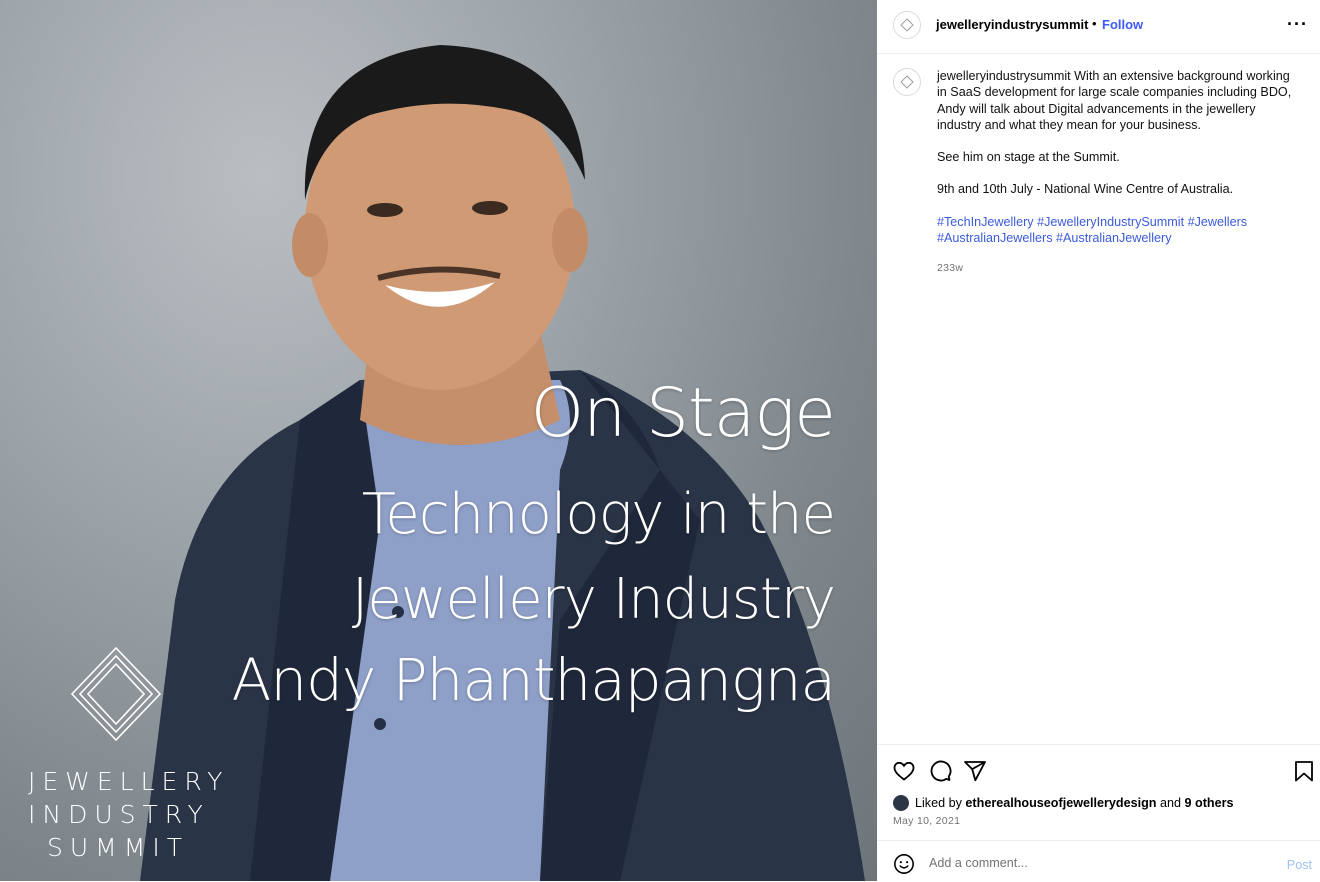 This screenshot has width=1320, height=882. Describe the element at coordinates (1218, 222) in the screenshot. I see `hashtag-link: #Jewellers` at that location.